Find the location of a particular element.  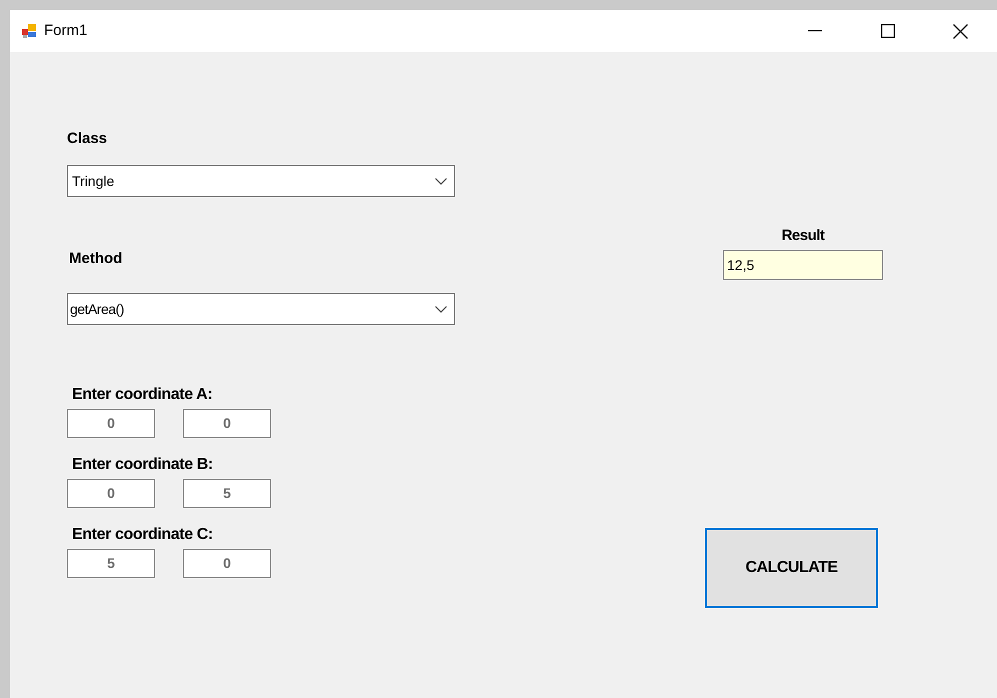

close-icon is located at coordinates (960, 31).